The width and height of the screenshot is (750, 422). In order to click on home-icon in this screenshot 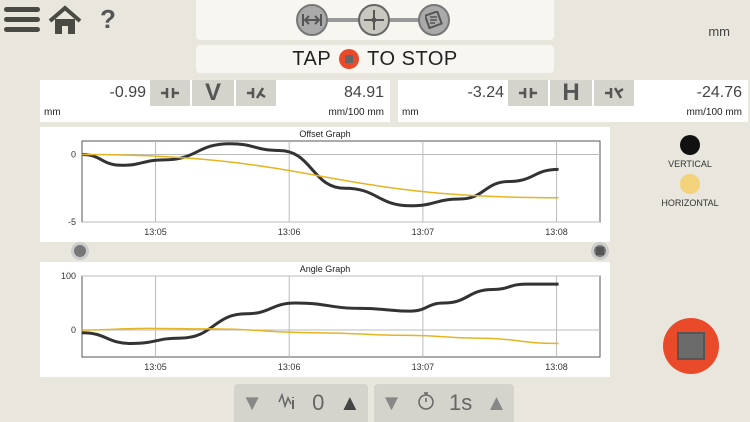, I will do `click(65, 21)`.